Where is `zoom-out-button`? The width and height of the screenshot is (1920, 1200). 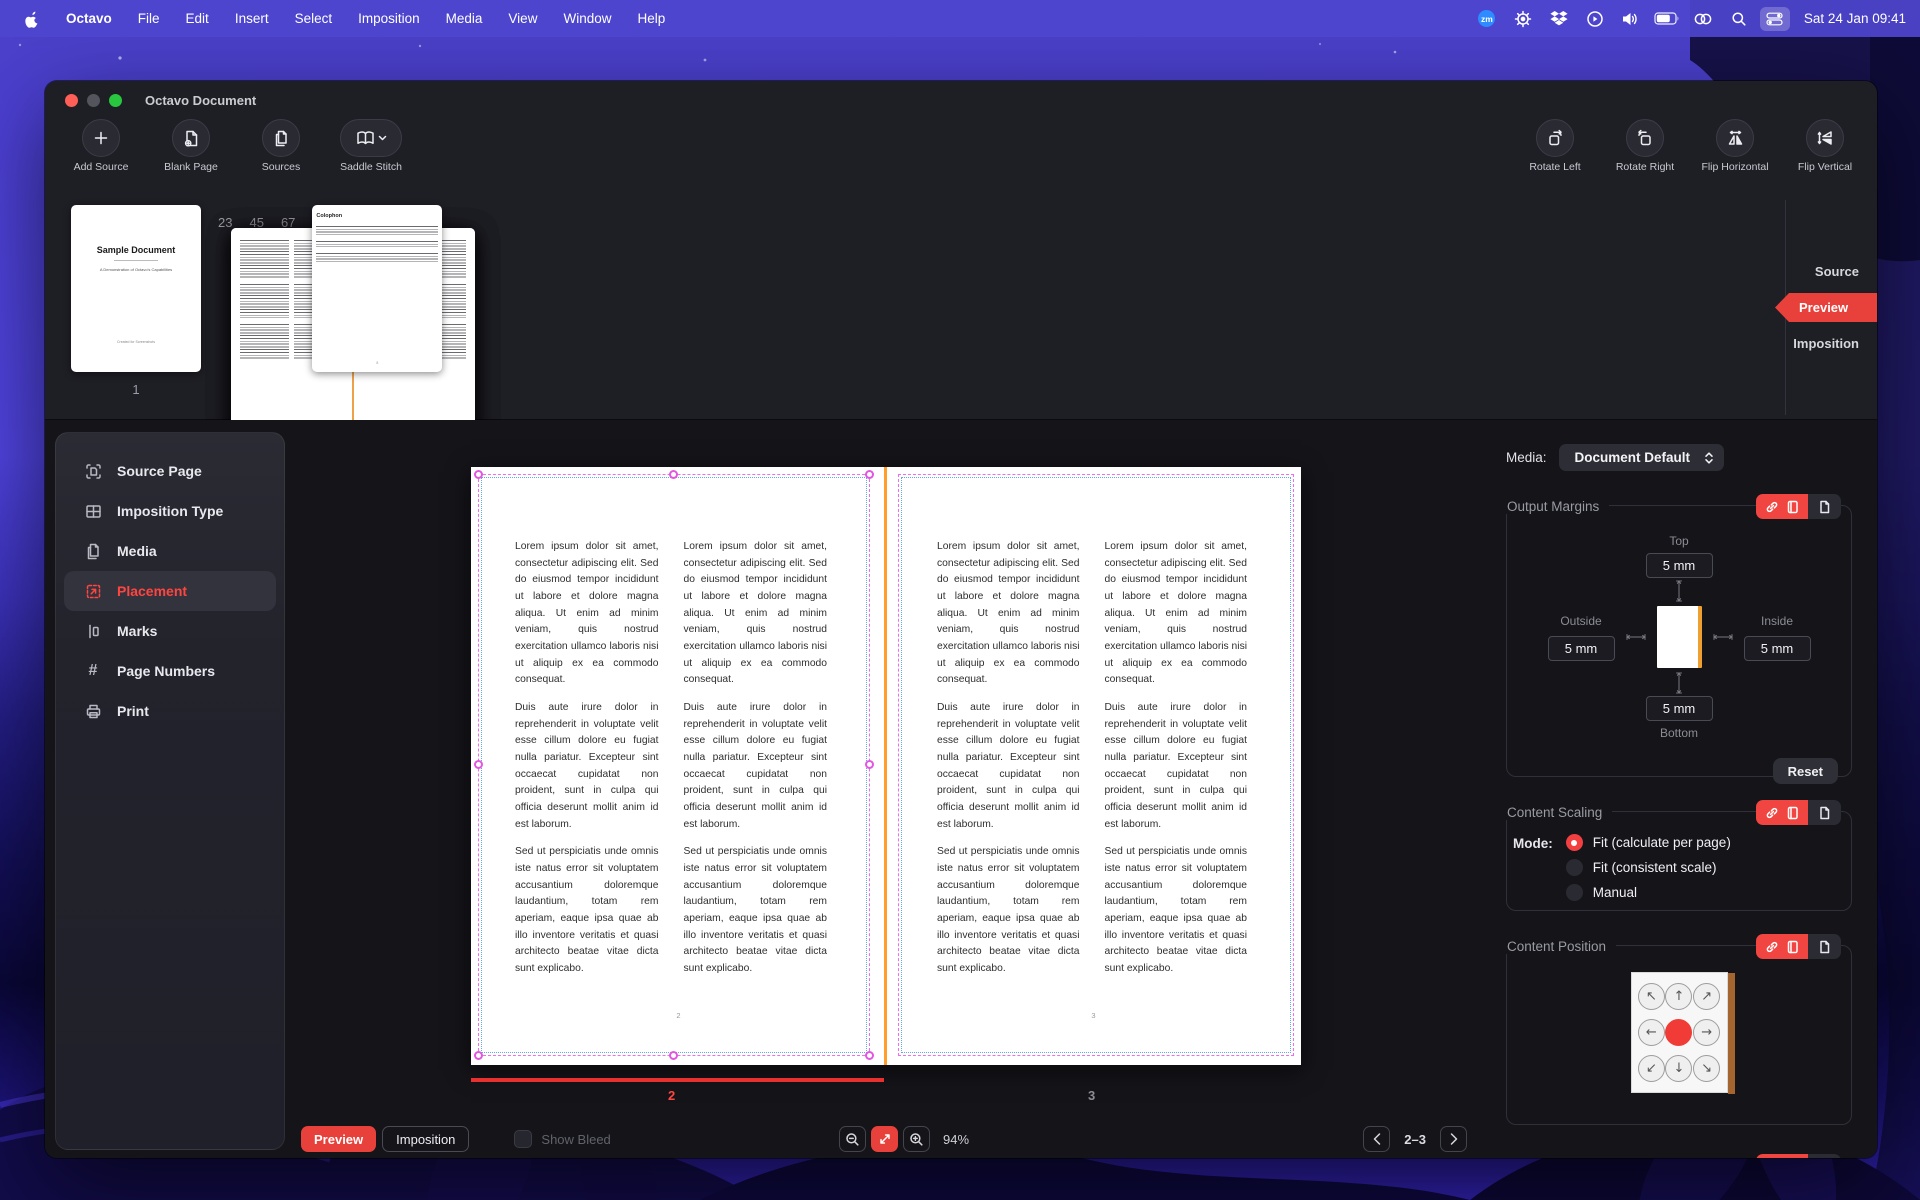
zoom-out-button is located at coordinates (852, 1139).